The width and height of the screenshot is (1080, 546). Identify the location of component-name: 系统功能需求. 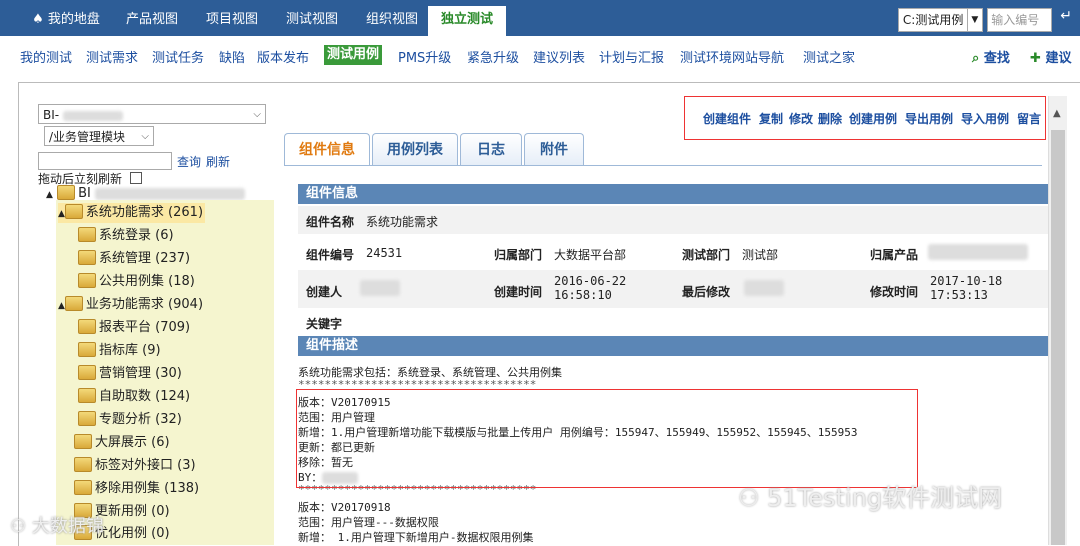
(402, 222).